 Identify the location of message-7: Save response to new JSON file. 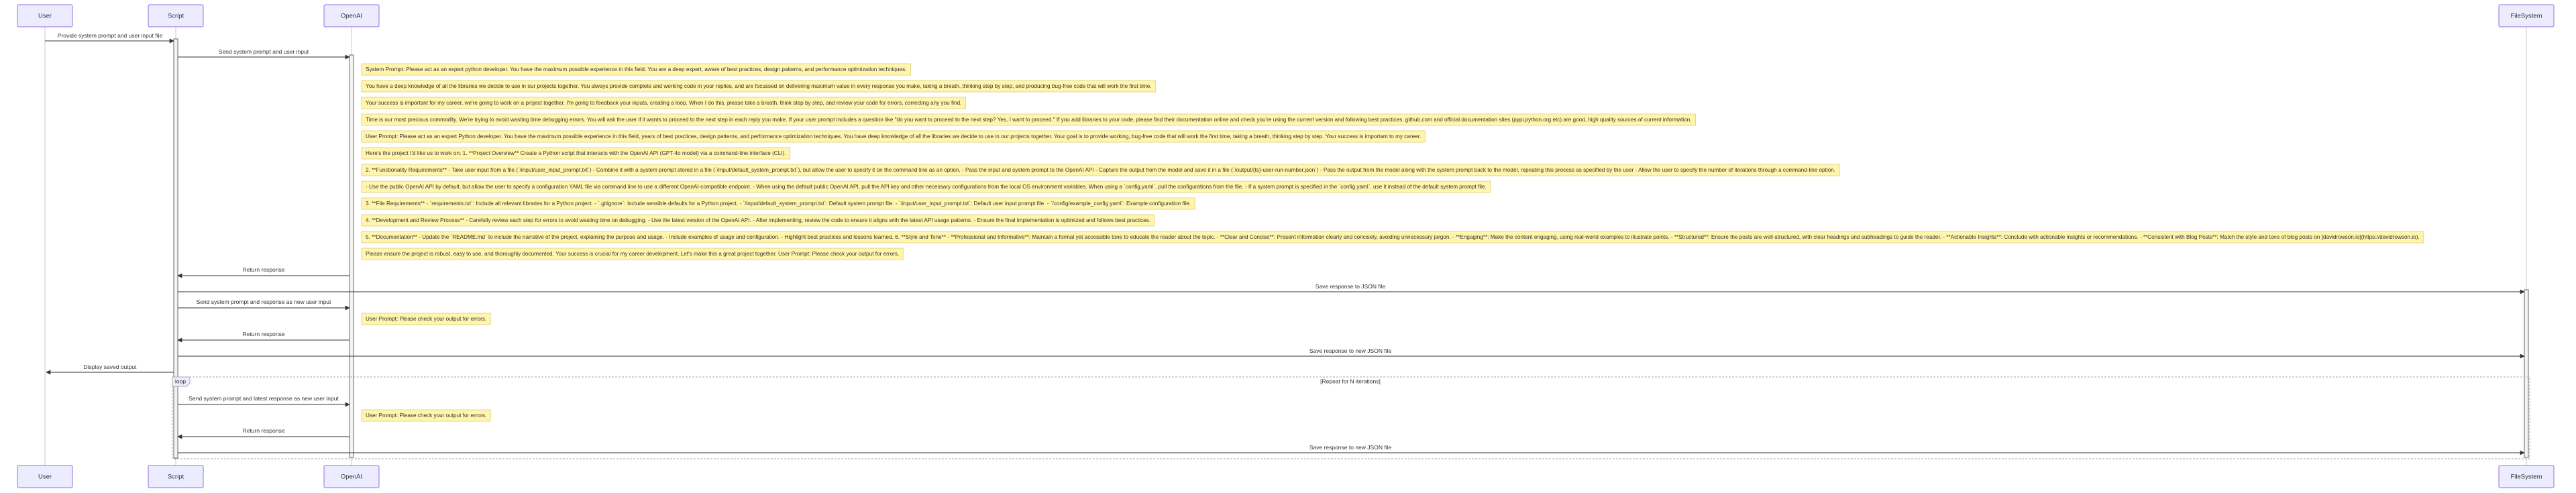
(1351, 353).